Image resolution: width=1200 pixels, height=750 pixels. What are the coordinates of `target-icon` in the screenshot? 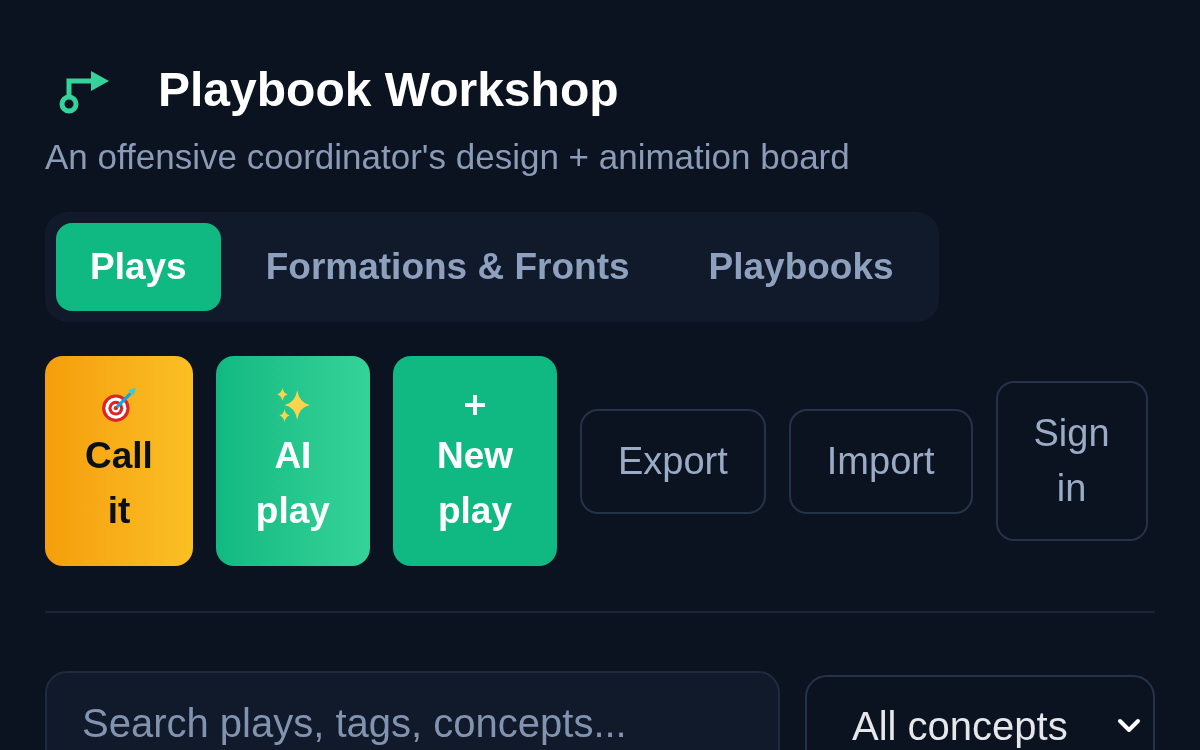 It's located at (118, 405).